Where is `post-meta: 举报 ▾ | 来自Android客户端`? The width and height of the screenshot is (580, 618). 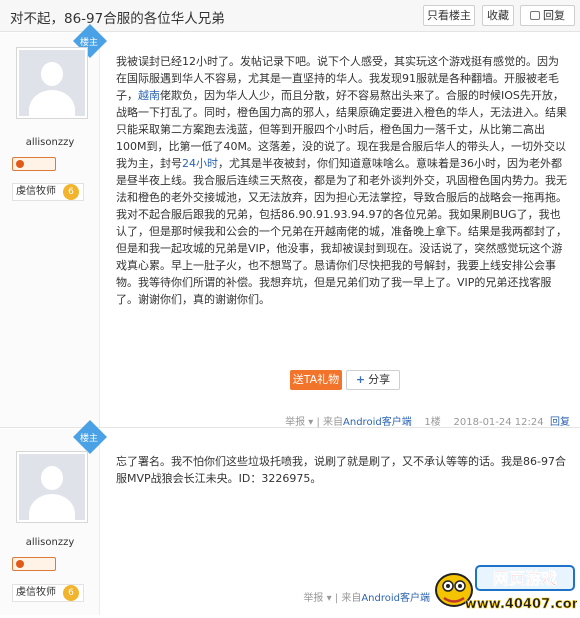 post-meta: 举报 ▾ | 来自Android客户端 is located at coordinates (366, 598).